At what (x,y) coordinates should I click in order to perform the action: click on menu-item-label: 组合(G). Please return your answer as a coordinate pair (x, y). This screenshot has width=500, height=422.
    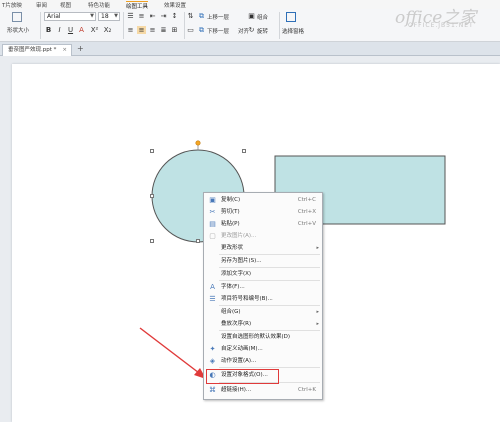
    Looking at the image, I should click on (231, 312).